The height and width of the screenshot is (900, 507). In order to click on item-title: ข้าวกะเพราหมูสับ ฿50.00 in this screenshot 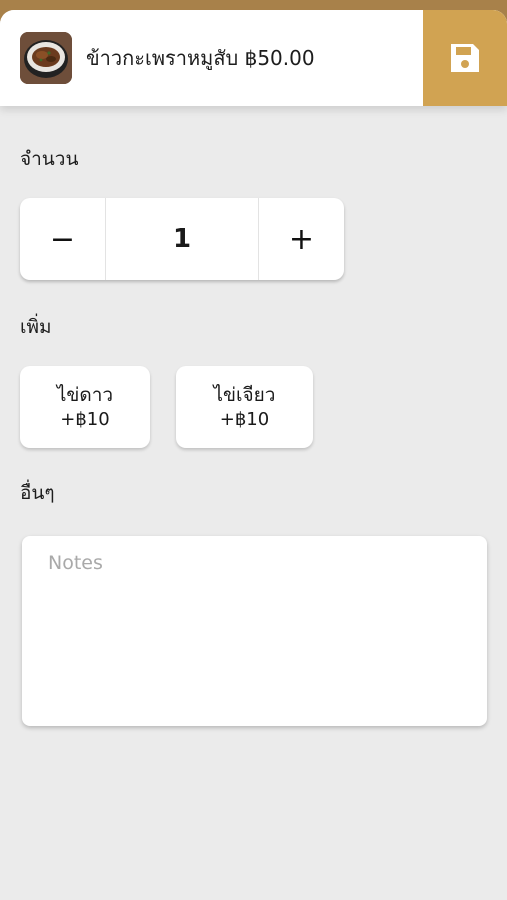, I will do `click(200, 58)`.